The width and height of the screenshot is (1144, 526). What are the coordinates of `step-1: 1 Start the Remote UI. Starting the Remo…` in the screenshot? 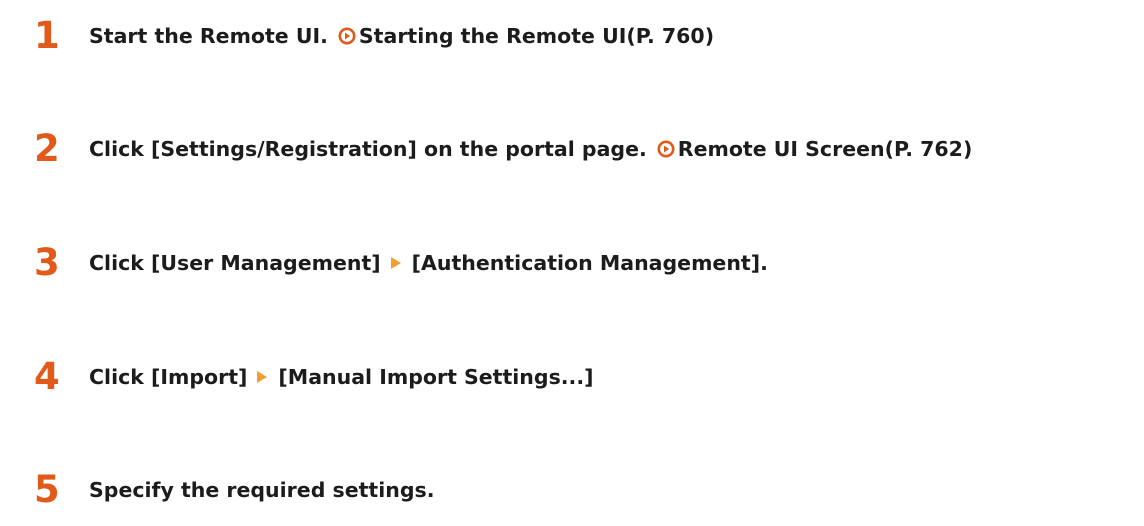 It's located at (374, 36).